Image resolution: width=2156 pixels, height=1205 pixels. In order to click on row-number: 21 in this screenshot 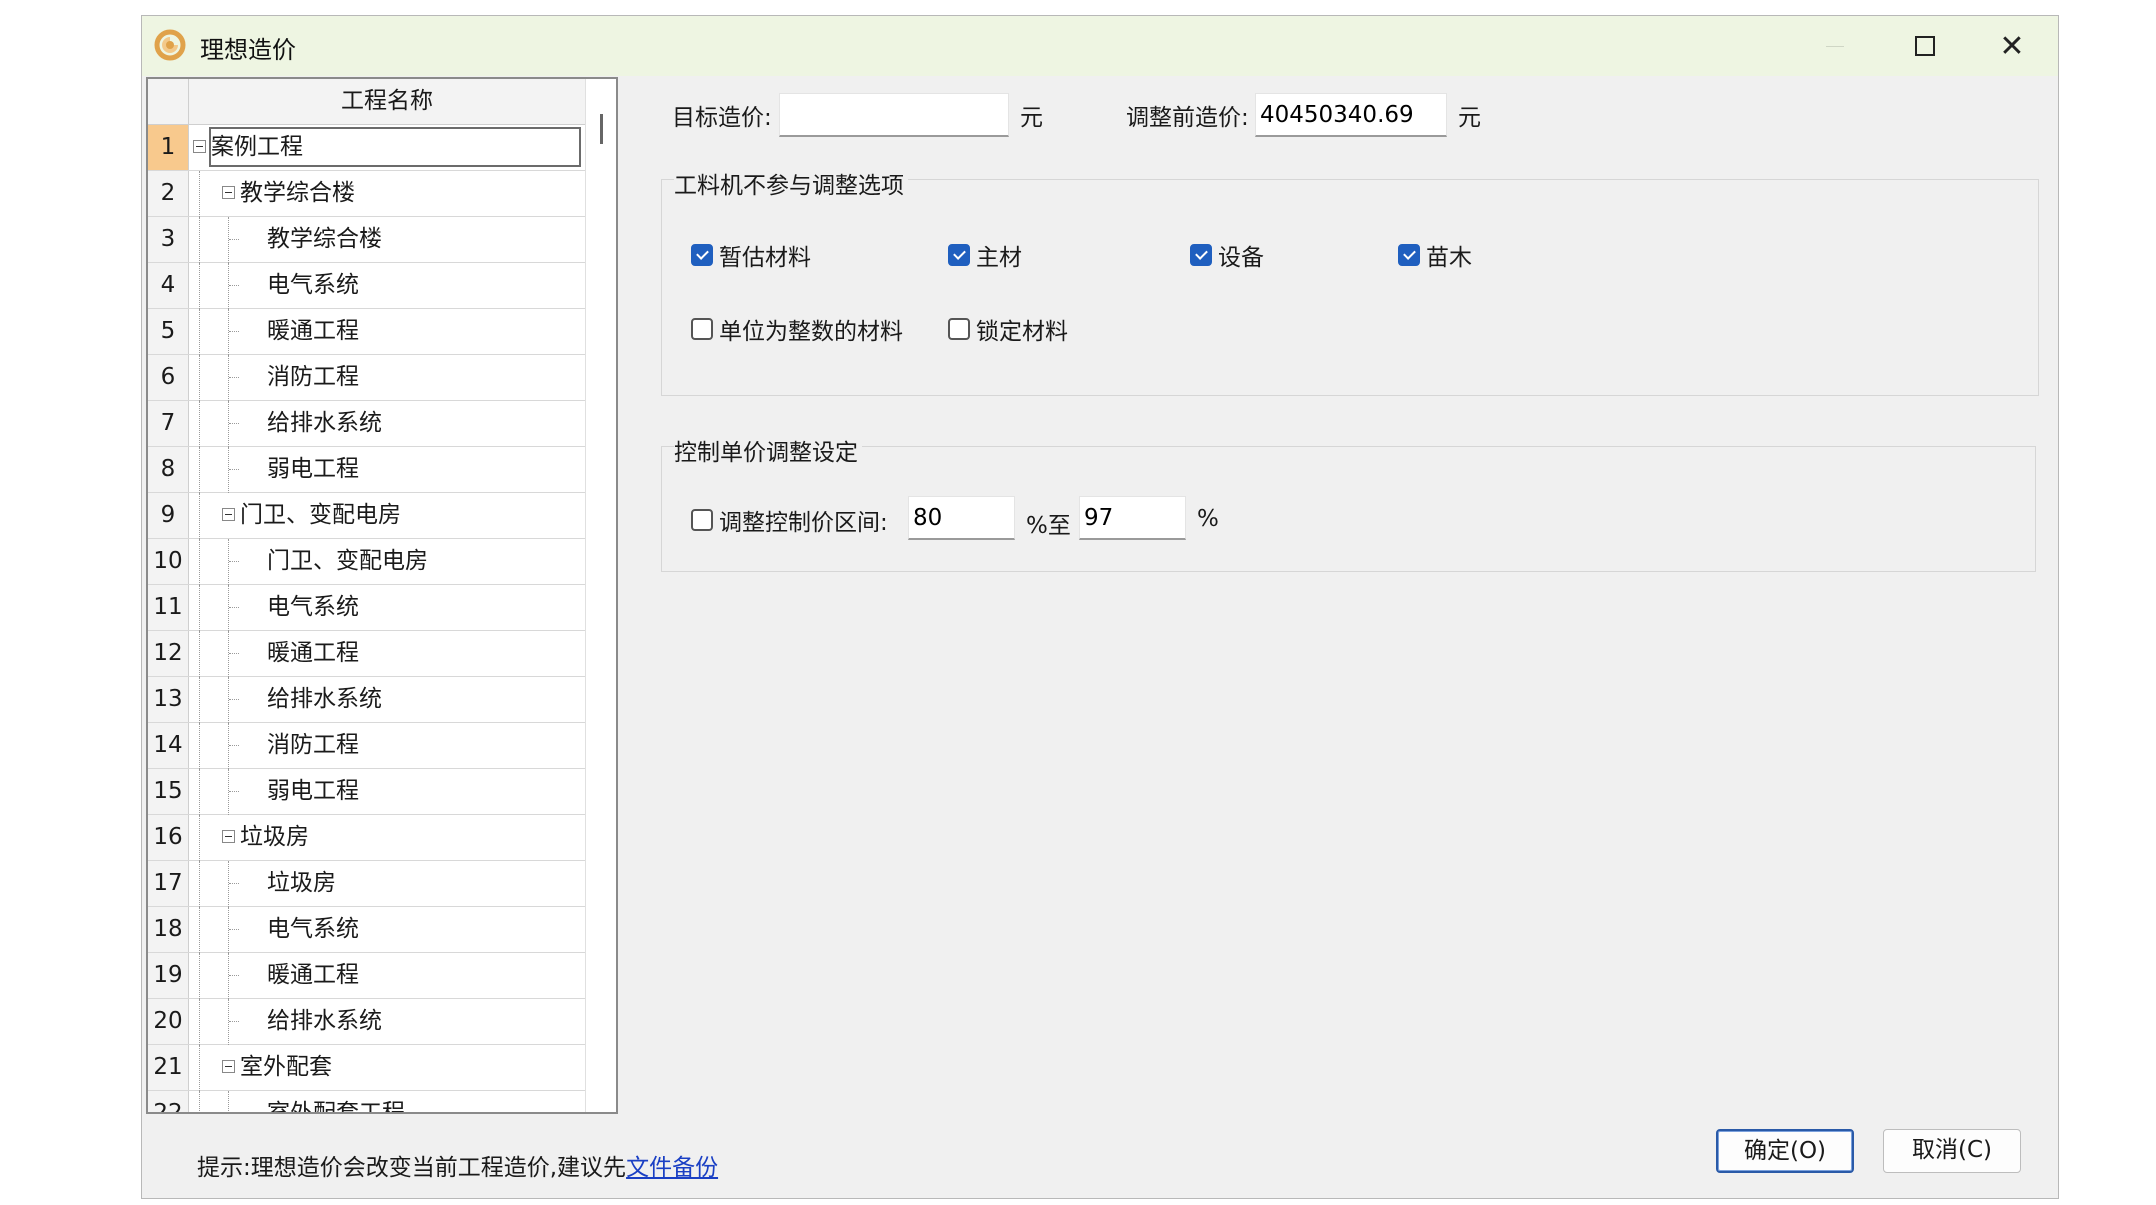, I will do `click(168, 1067)`.